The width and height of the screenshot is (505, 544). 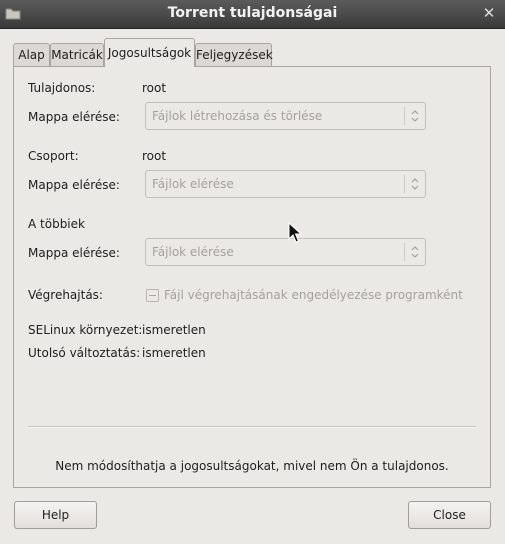 What do you see at coordinates (31, 54) in the screenshot?
I see `tab-alap: Alap` at bounding box center [31, 54].